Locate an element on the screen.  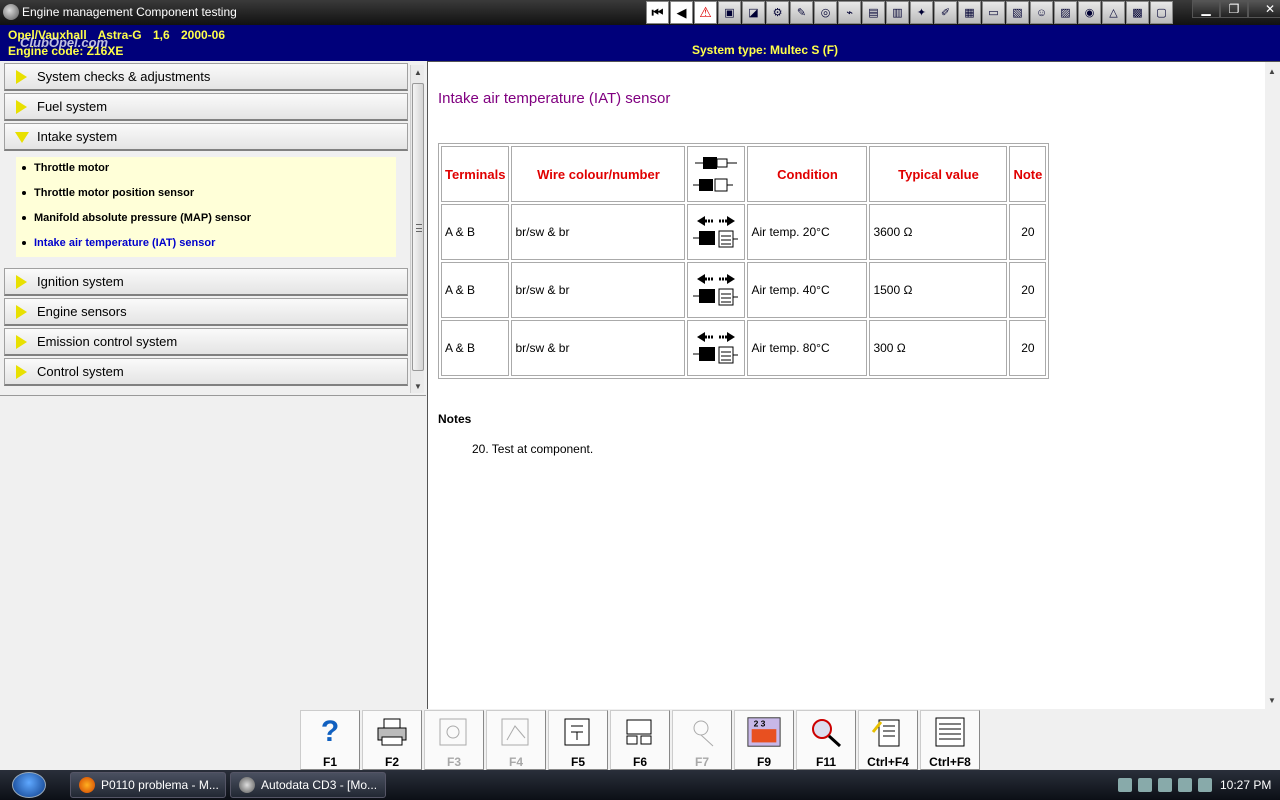
f6-button: F6 is located at coordinates (640, 740).